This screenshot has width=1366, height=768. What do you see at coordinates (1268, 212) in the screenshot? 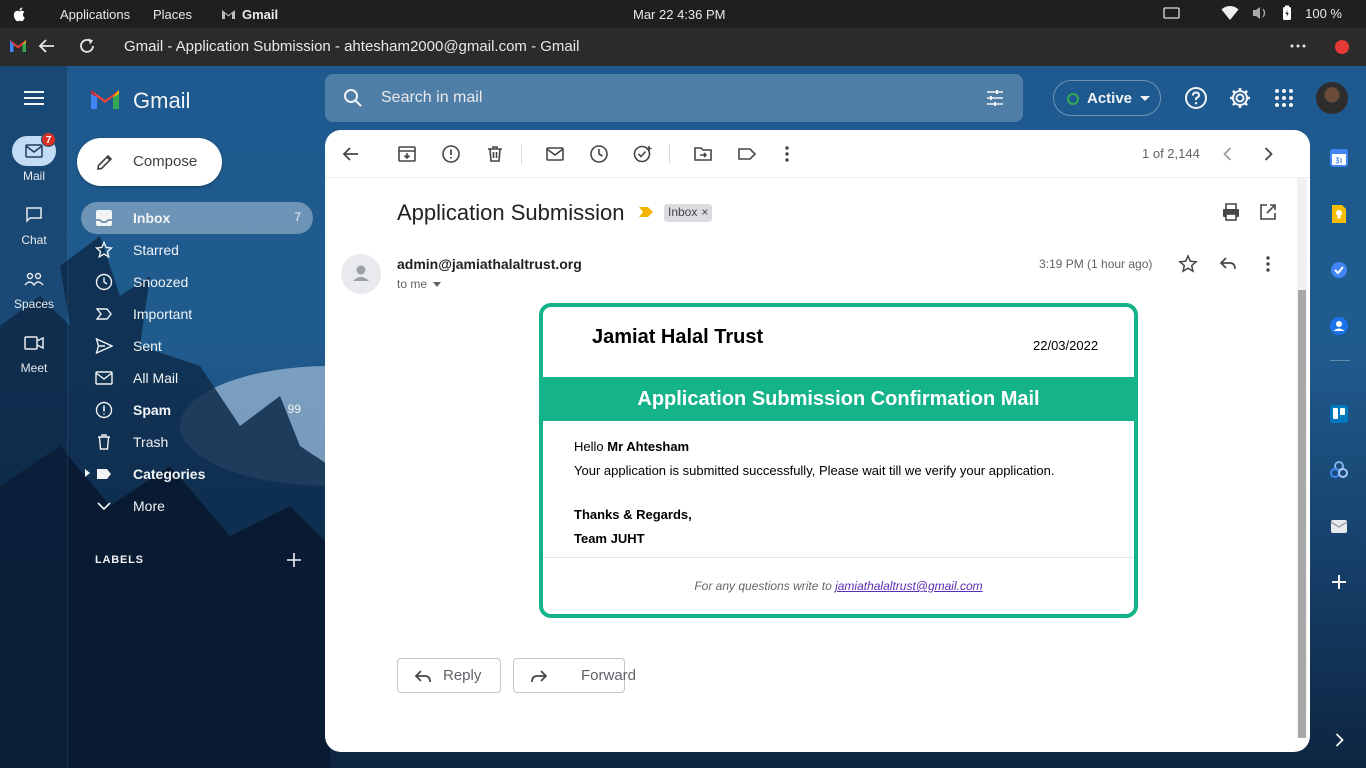
I see `open-in-new-window-icon` at bounding box center [1268, 212].